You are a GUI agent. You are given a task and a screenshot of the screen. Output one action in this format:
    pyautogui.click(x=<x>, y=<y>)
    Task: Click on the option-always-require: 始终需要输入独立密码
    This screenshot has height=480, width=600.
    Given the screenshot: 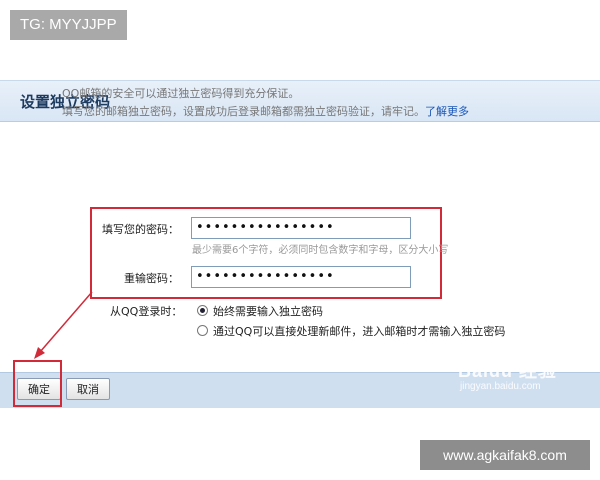 What is the action you would take?
    pyautogui.click(x=260, y=311)
    